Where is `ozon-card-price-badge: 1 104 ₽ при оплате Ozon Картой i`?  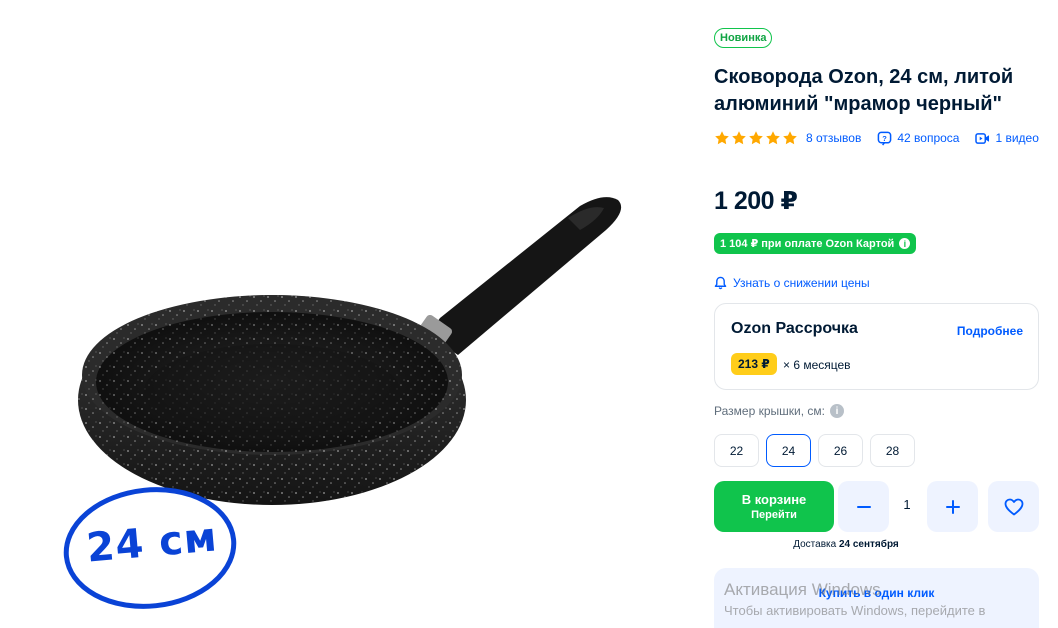
ozon-card-price-badge: 1 104 ₽ при оплате Ozon Картой i is located at coordinates (815, 243).